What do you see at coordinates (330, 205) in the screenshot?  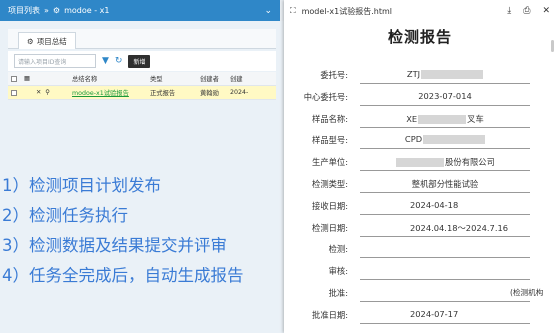 I see `field-label: 接收日期:` at bounding box center [330, 205].